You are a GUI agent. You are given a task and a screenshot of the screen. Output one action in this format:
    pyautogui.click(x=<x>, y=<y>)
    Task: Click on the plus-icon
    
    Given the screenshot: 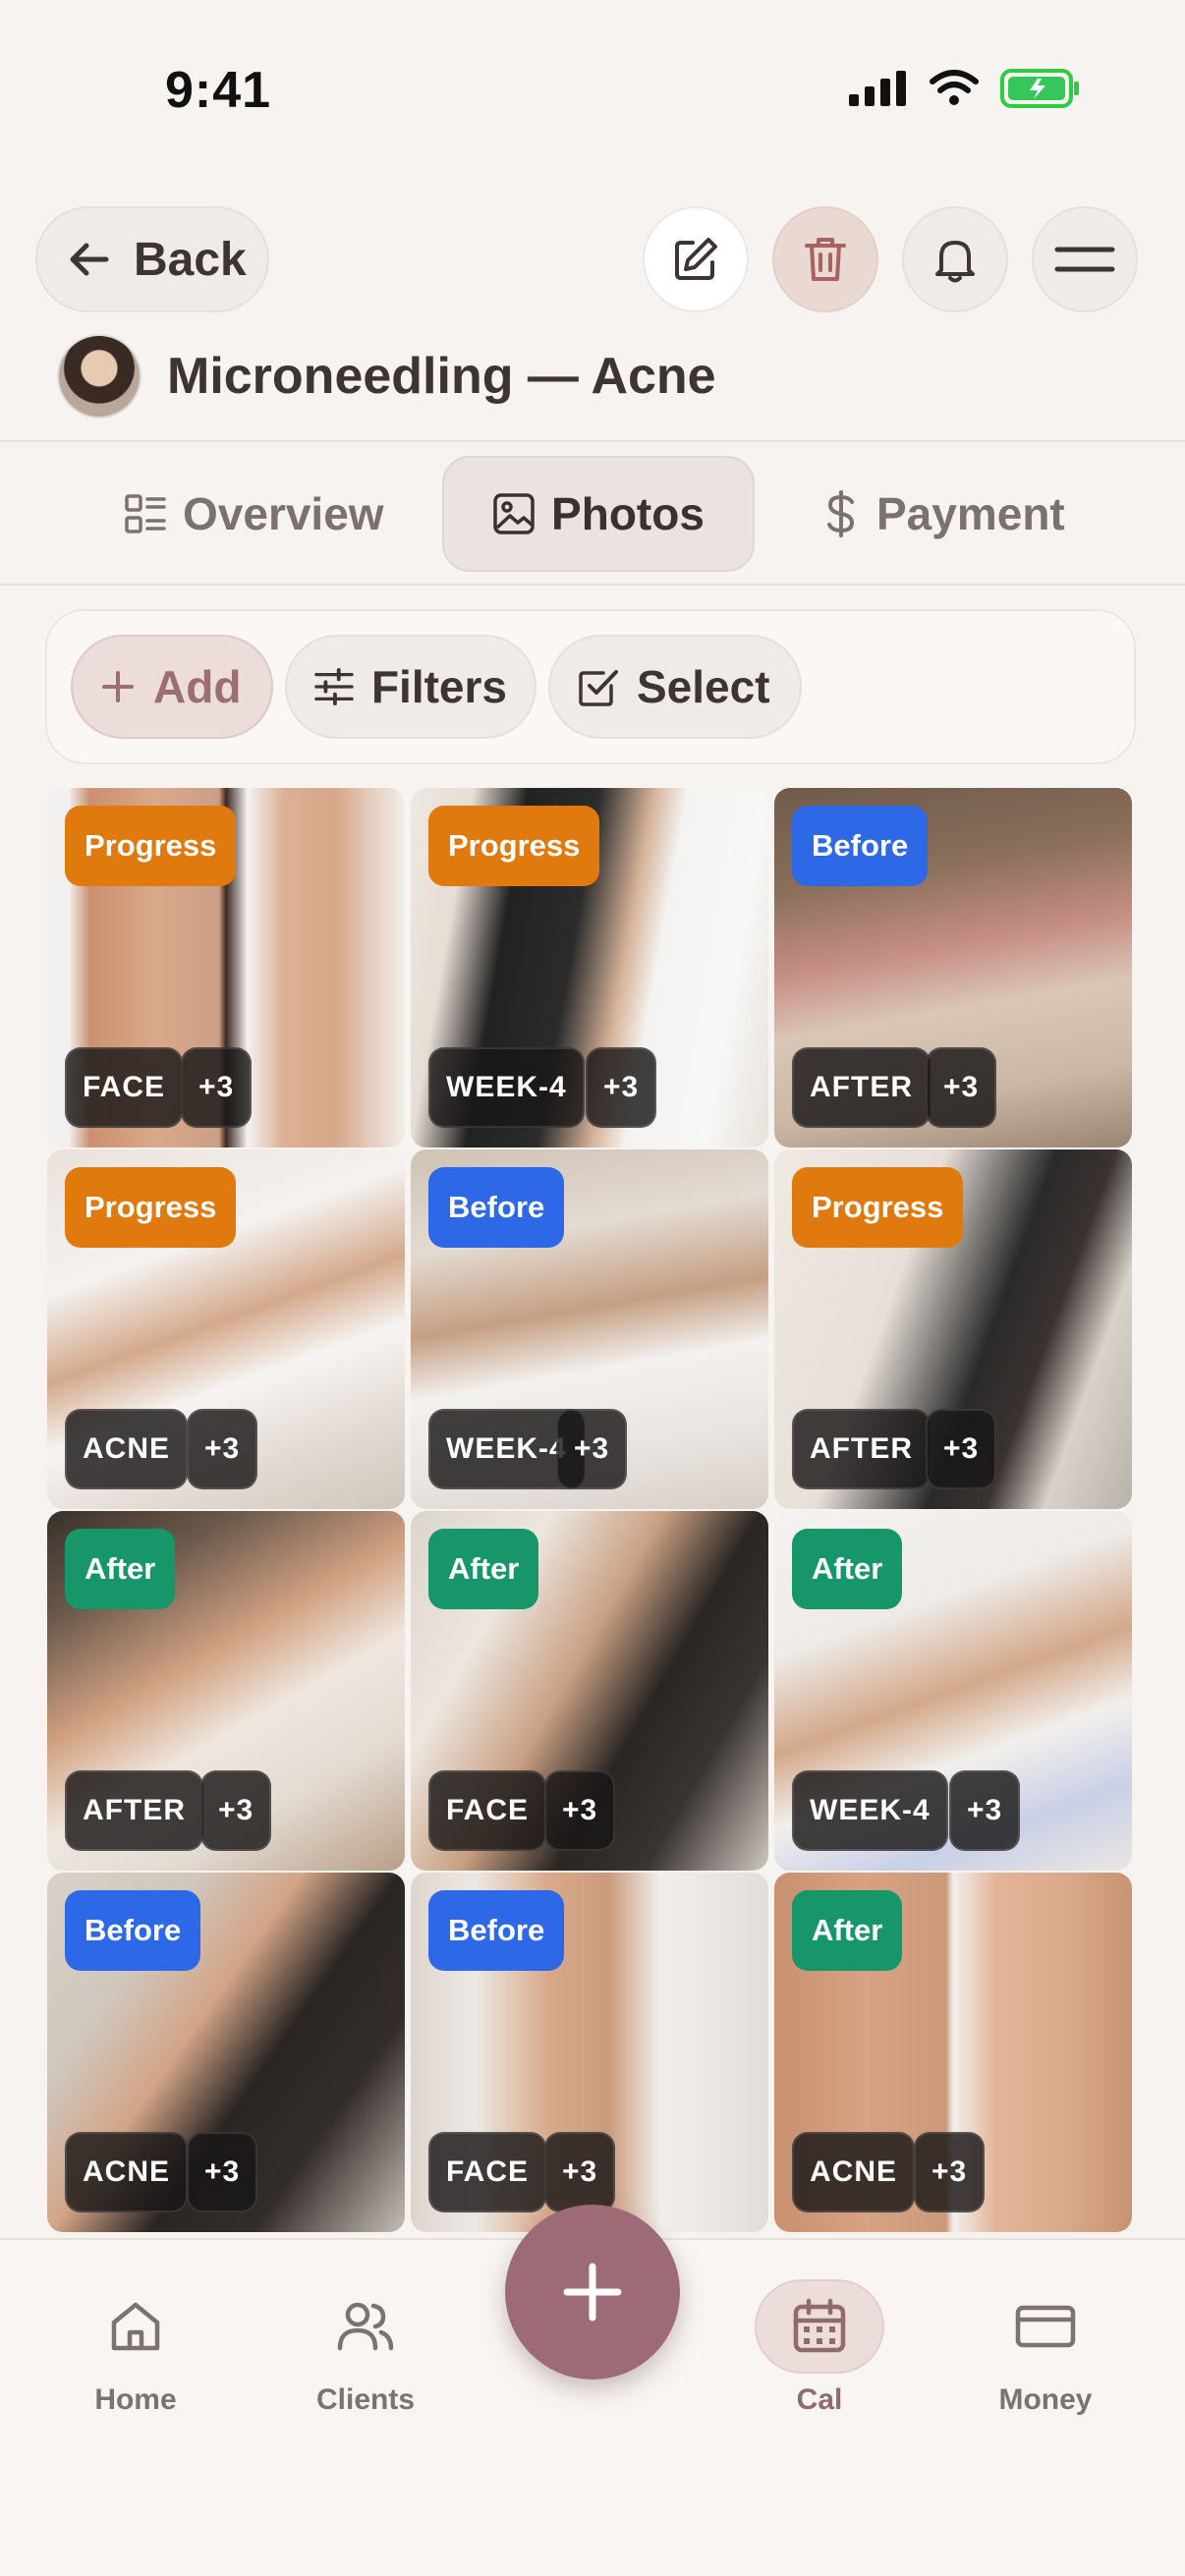 What is the action you would take?
    pyautogui.click(x=592, y=2292)
    